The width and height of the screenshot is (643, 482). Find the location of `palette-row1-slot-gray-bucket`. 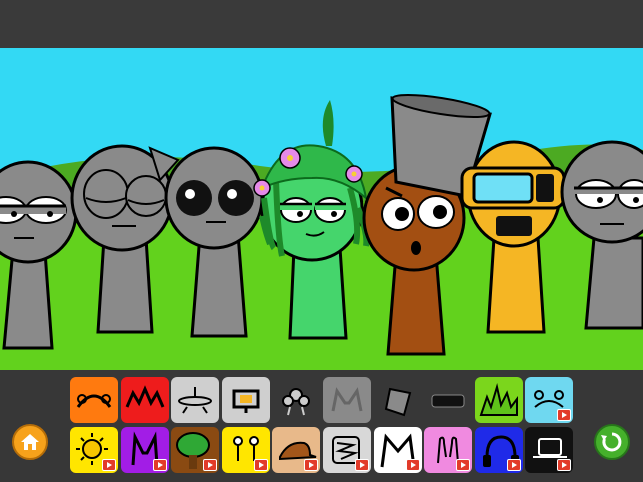

palette-row1-slot-gray-bucket is located at coordinates (398, 400).